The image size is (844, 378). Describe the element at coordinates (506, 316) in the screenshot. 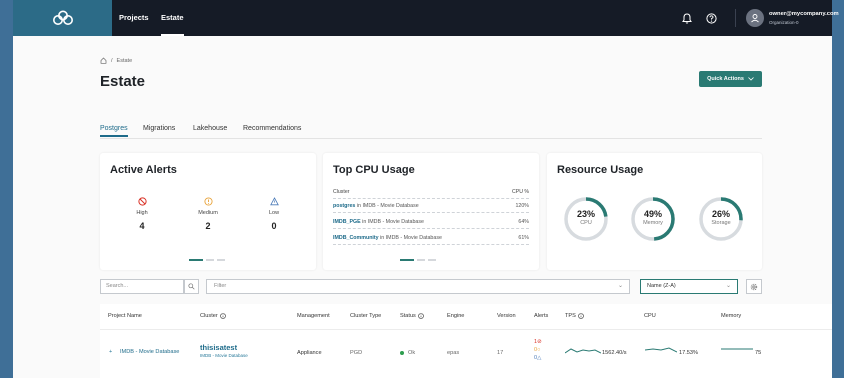

I see `col-version: Version` at that location.